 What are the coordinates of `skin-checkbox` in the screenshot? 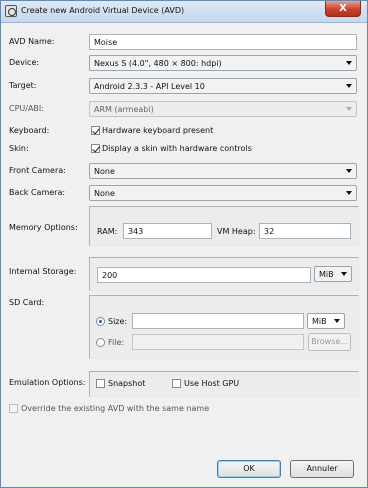 It's located at (95, 148).